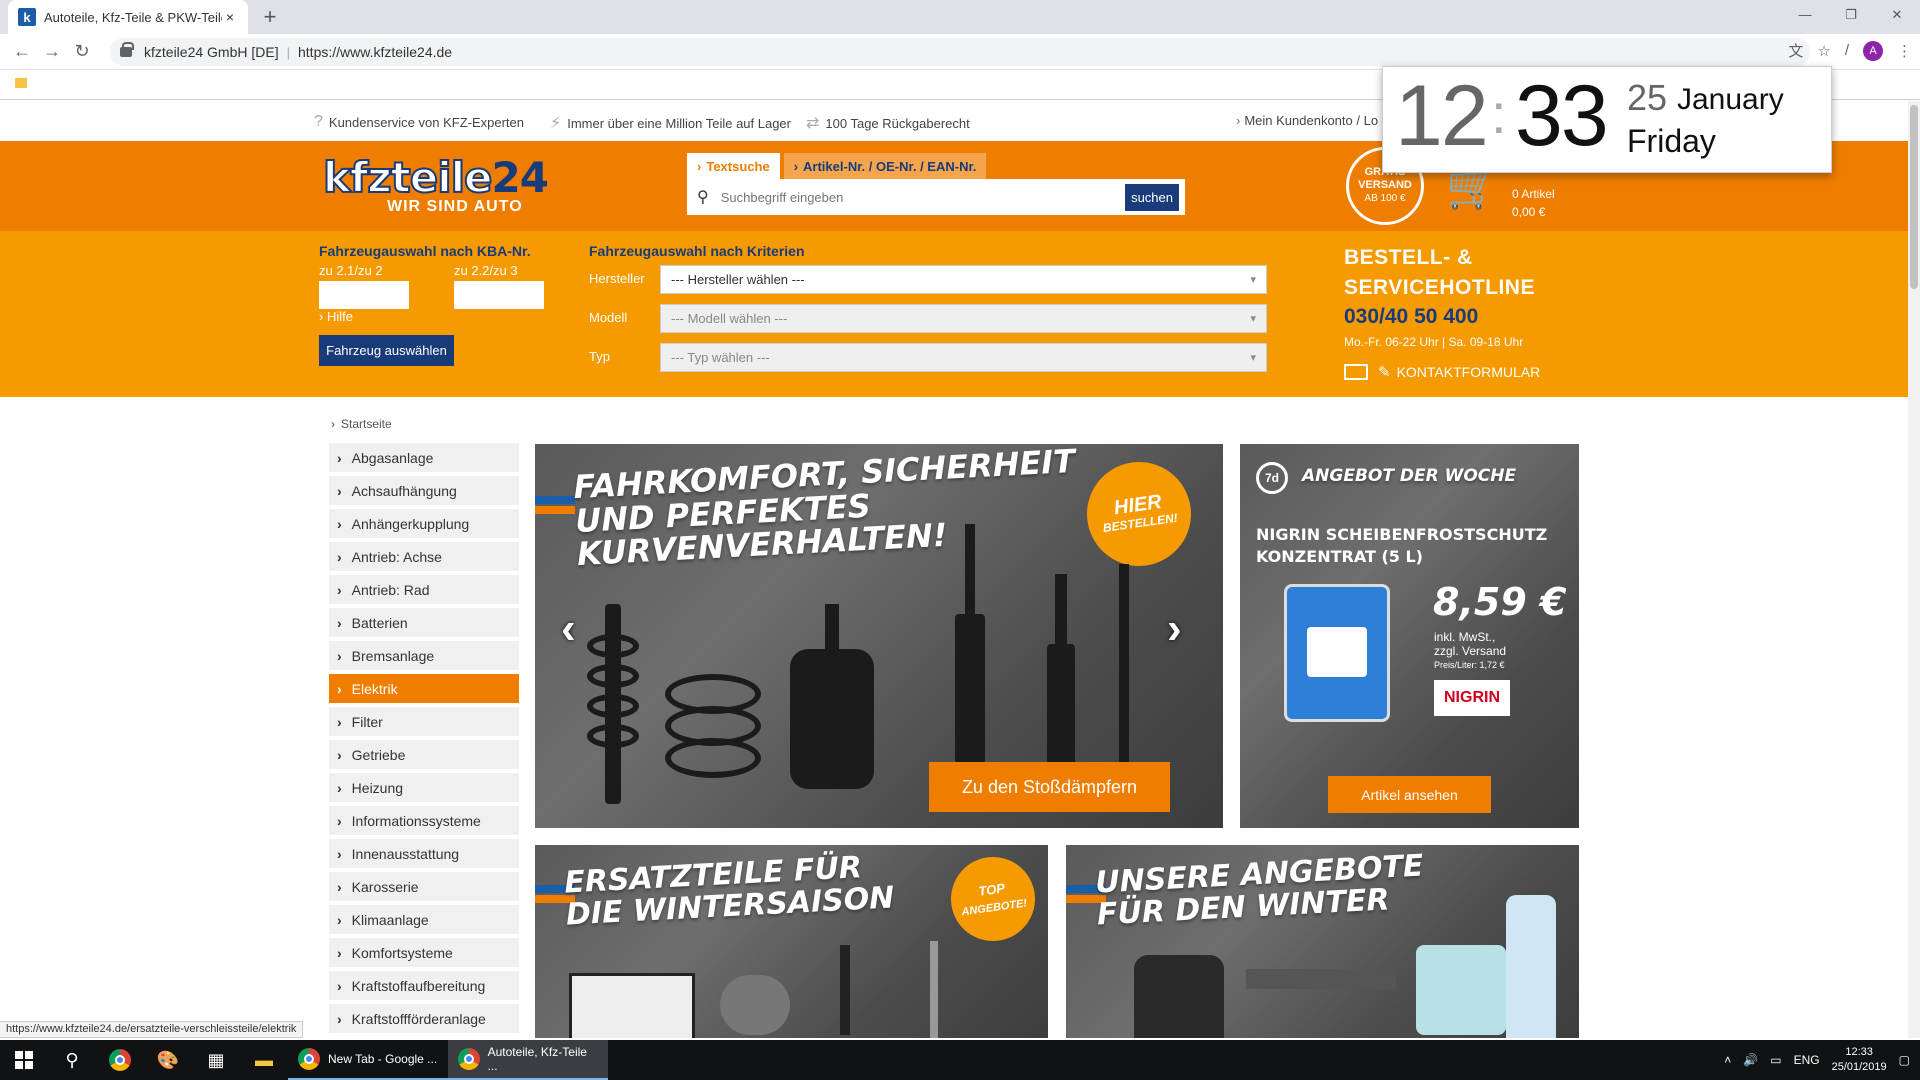 The width and height of the screenshot is (1920, 1080). Describe the element at coordinates (127, 49) in the screenshot. I see `lock-icon` at that location.